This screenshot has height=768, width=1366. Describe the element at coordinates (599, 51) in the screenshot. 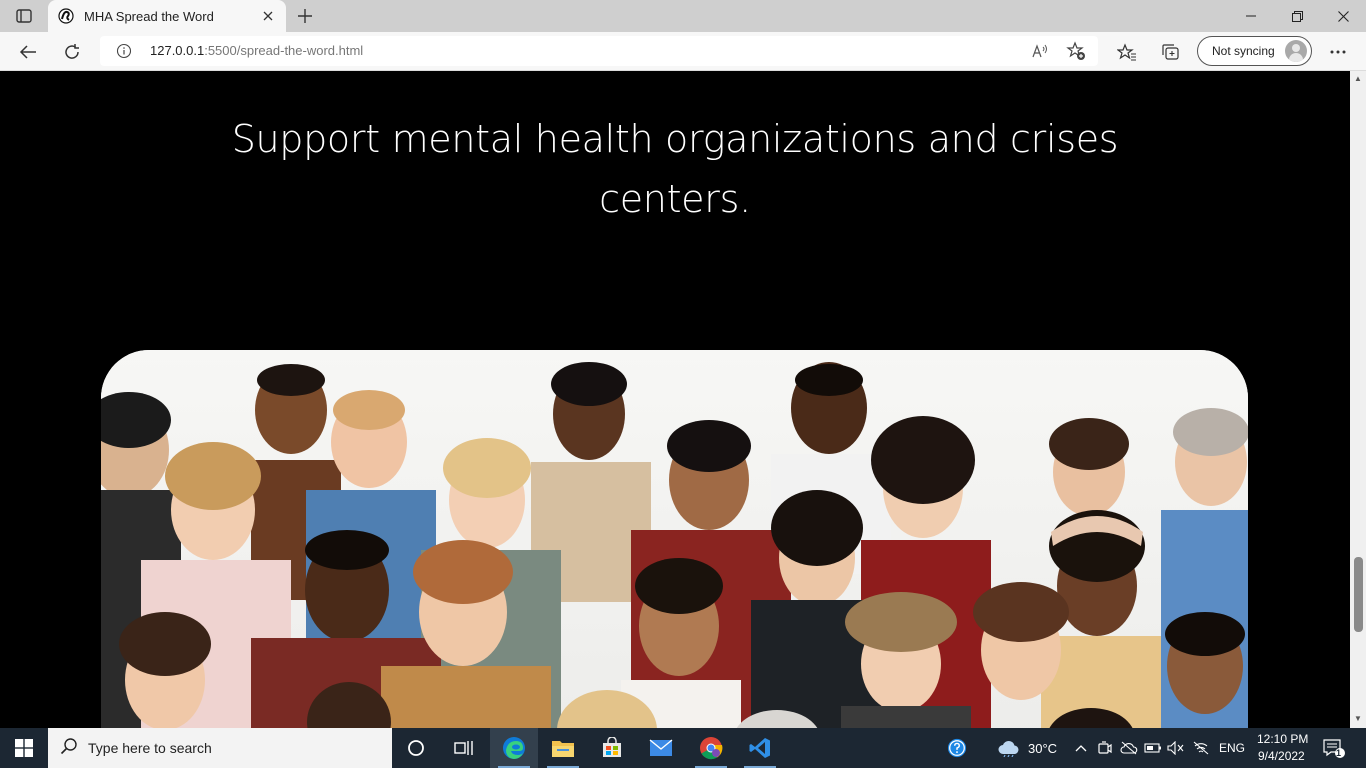

I see `address-bar: 127.0.0.1:5500/spread-the-word.html` at that location.